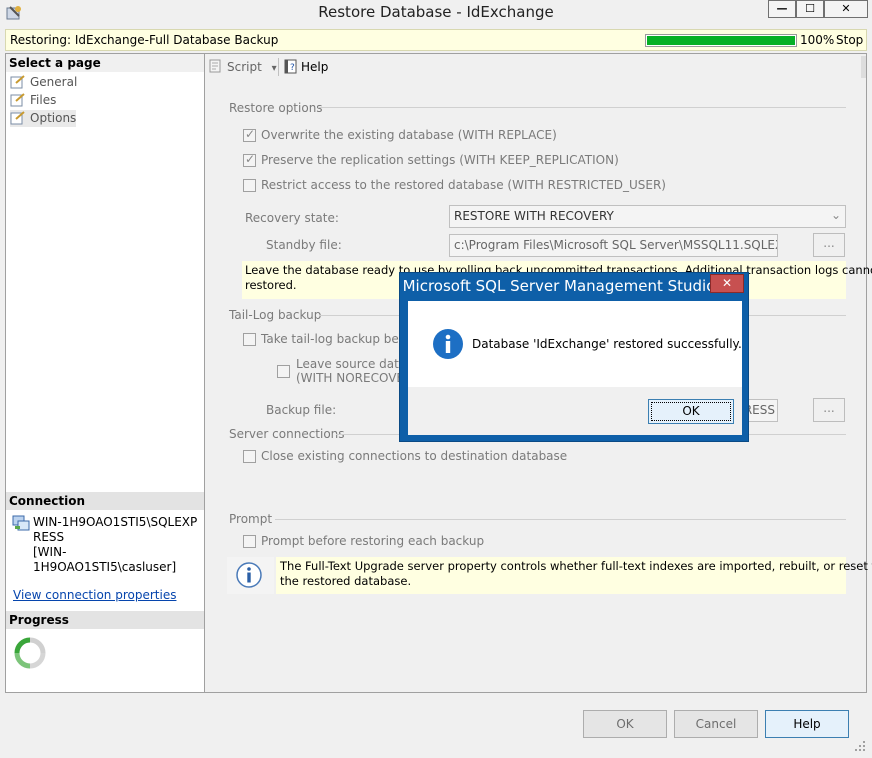 Image resolution: width=872 pixels, height=758 pixels. I want to click on window-title: Restore Database - IdExchange, so click(436, 12).